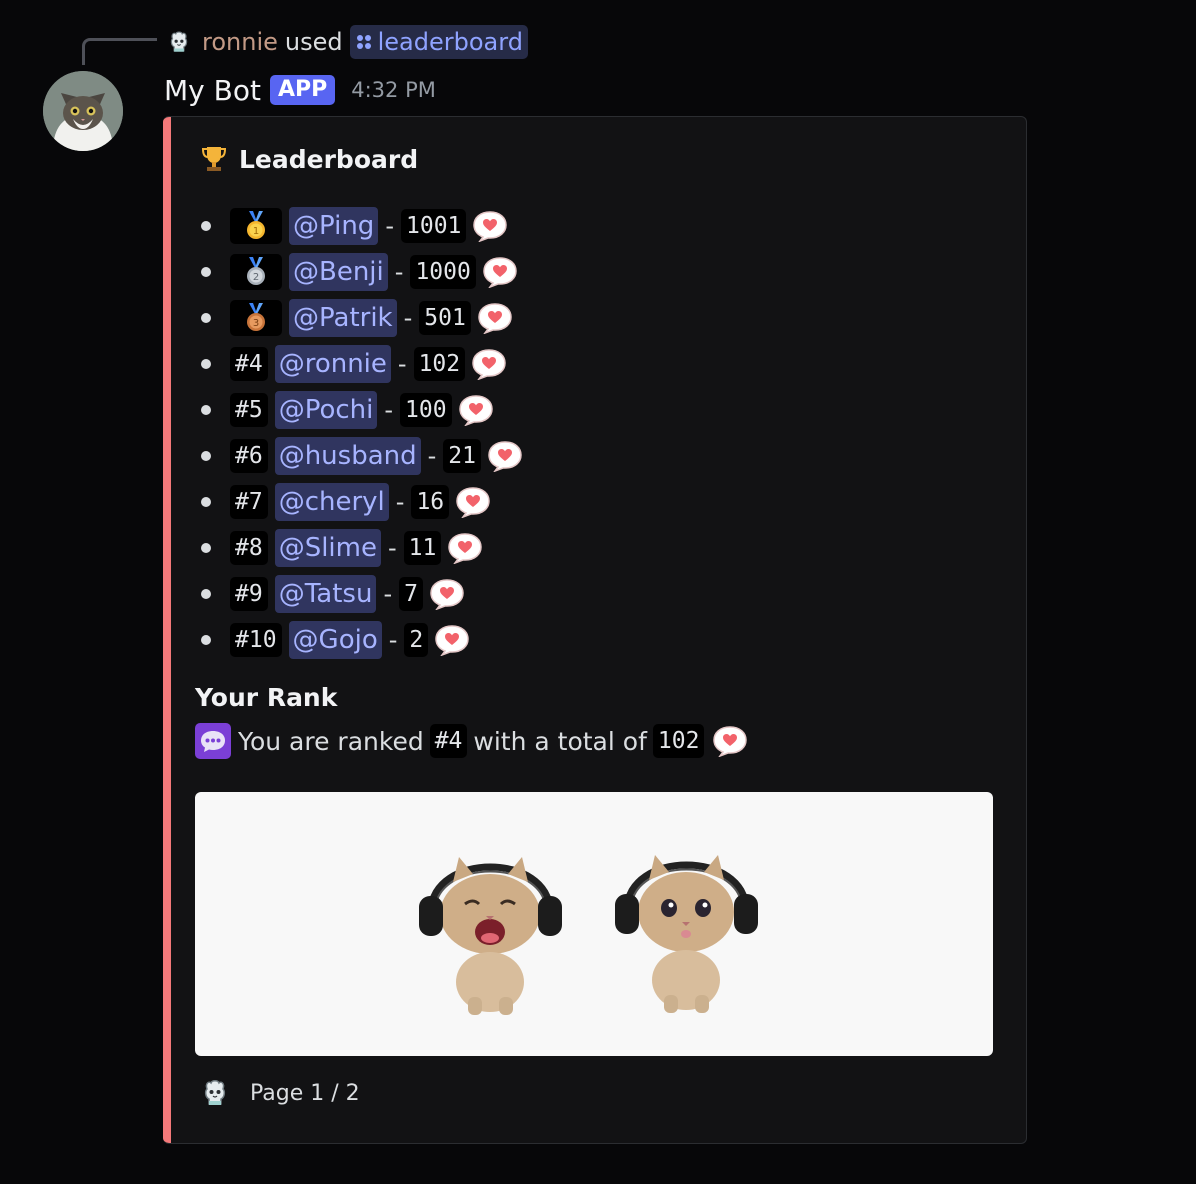  Describe the element at coordinates (338, 272) in the screenshot. I see `user-mention: @Benji` at that location.